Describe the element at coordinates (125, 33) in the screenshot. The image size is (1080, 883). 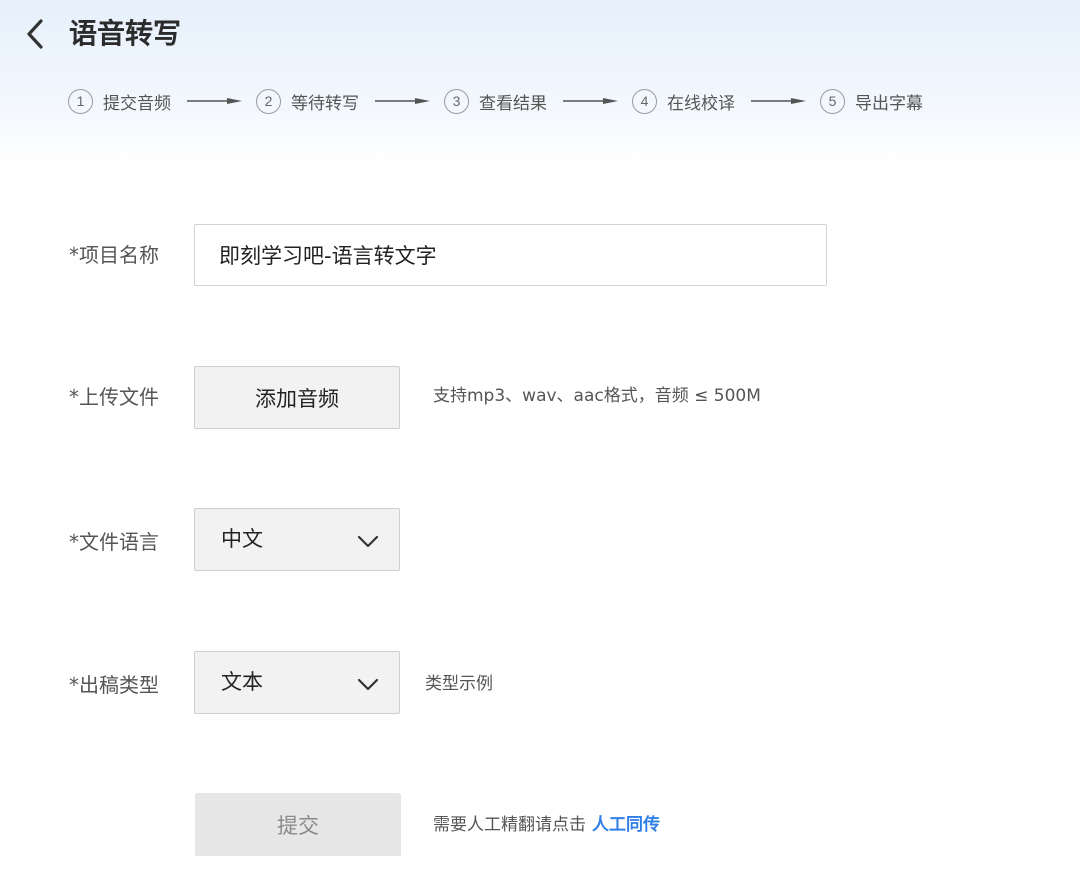
I see `page-title: 语音转写` at that location.